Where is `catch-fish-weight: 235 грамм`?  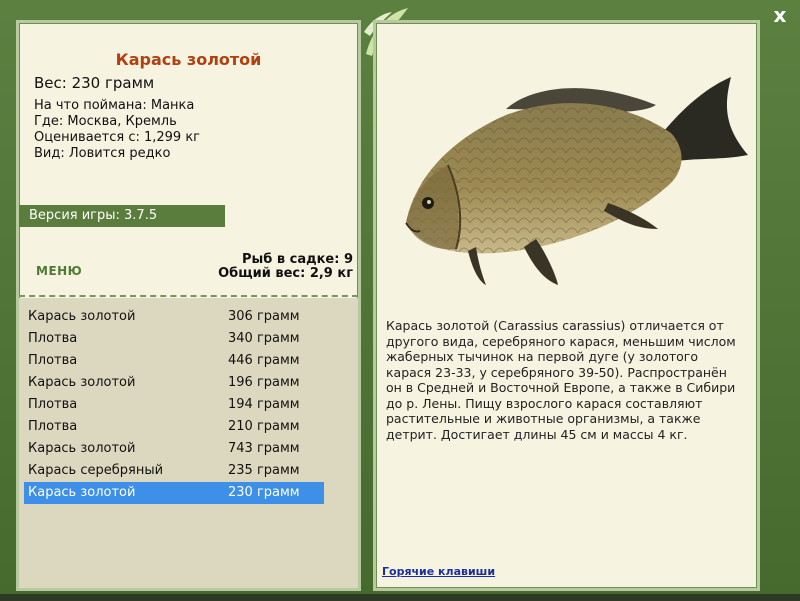 catch-fish-weight: 235 грамм is located at coordinates (264, 470).